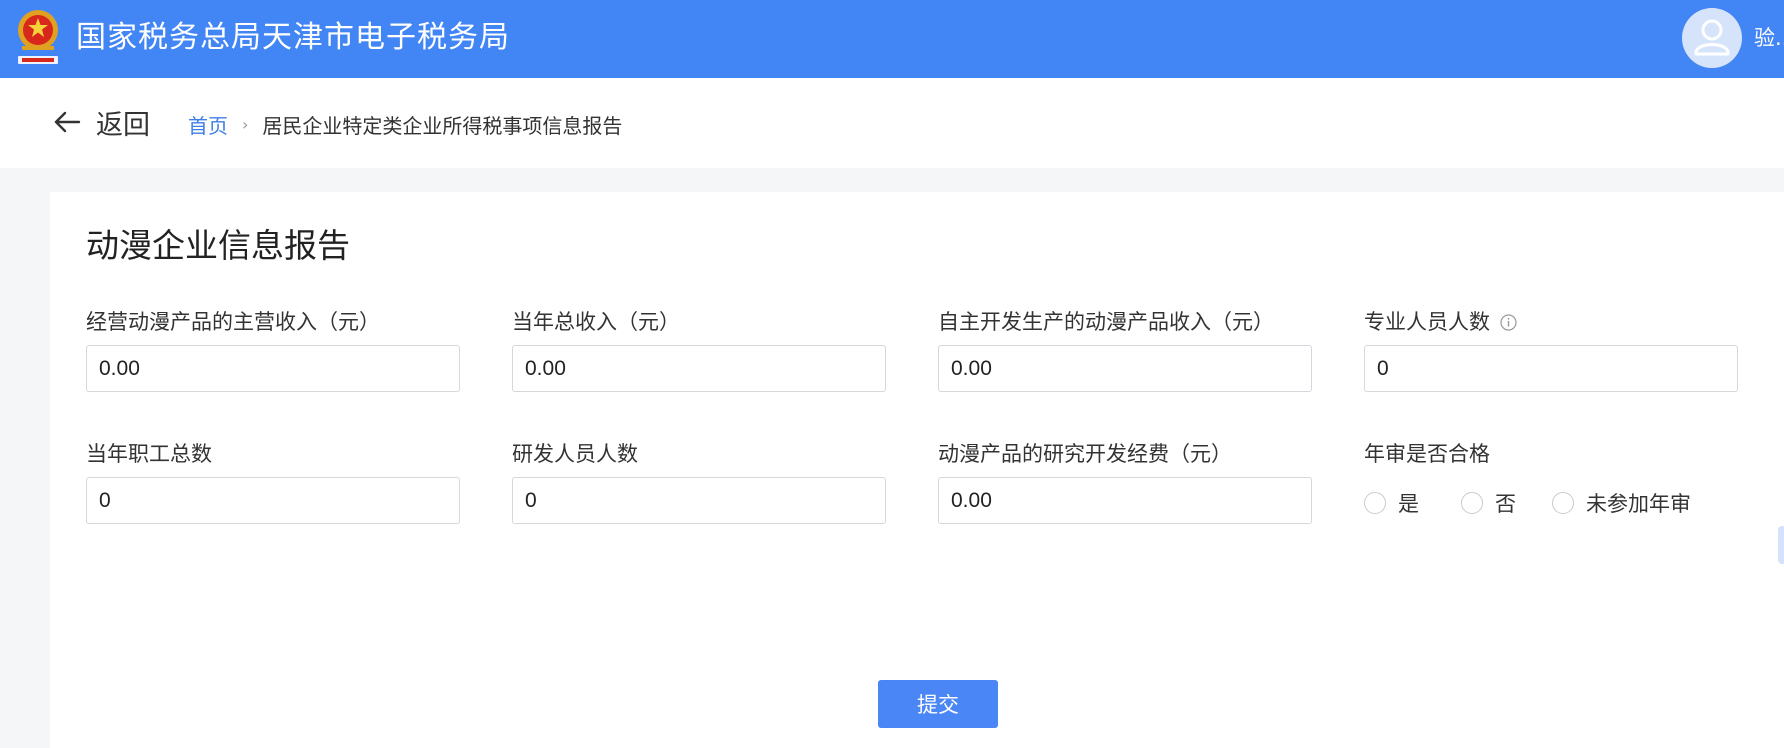 This screenshot has width=1784, height=748. What do you see at coordinates (273, 368) in the screenshot?
I see `main-income-input` at bounding box center [273, 368].